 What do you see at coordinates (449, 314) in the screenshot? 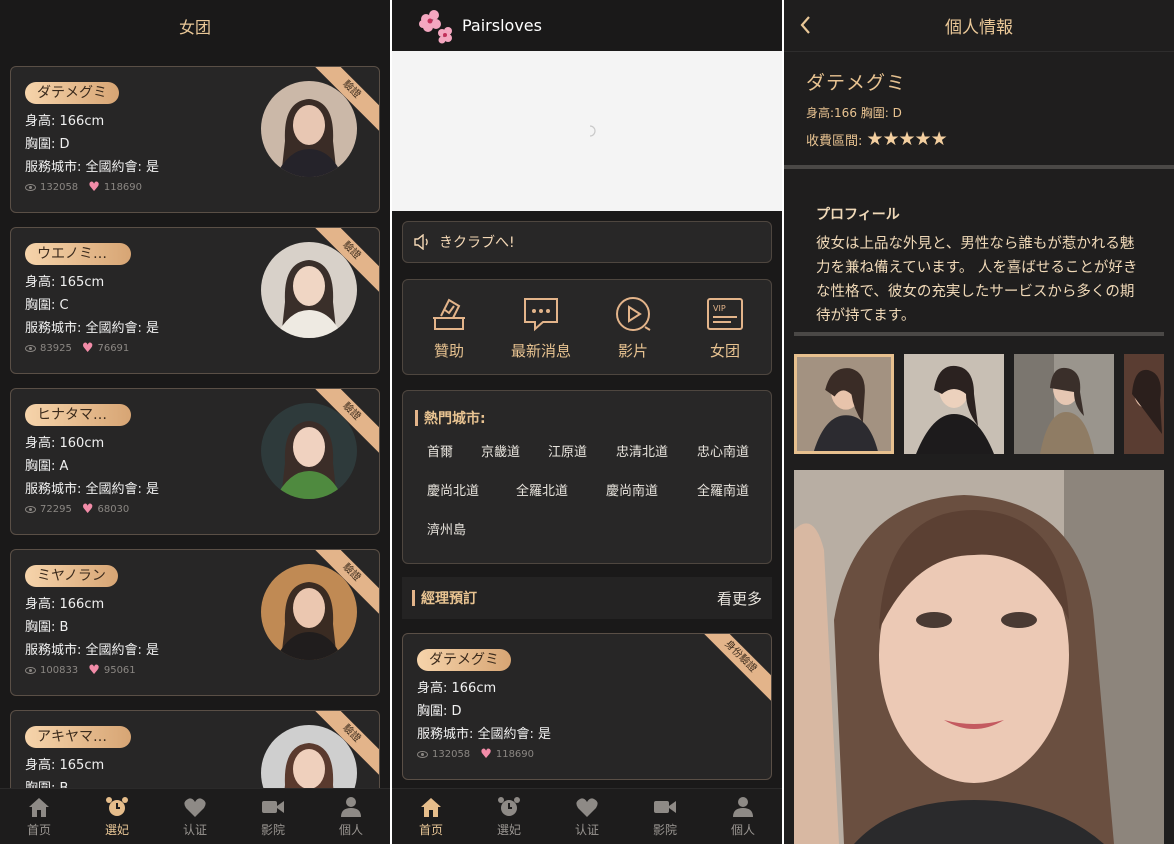
I see `ballot-box-icon` at bounding box center [449, 314].